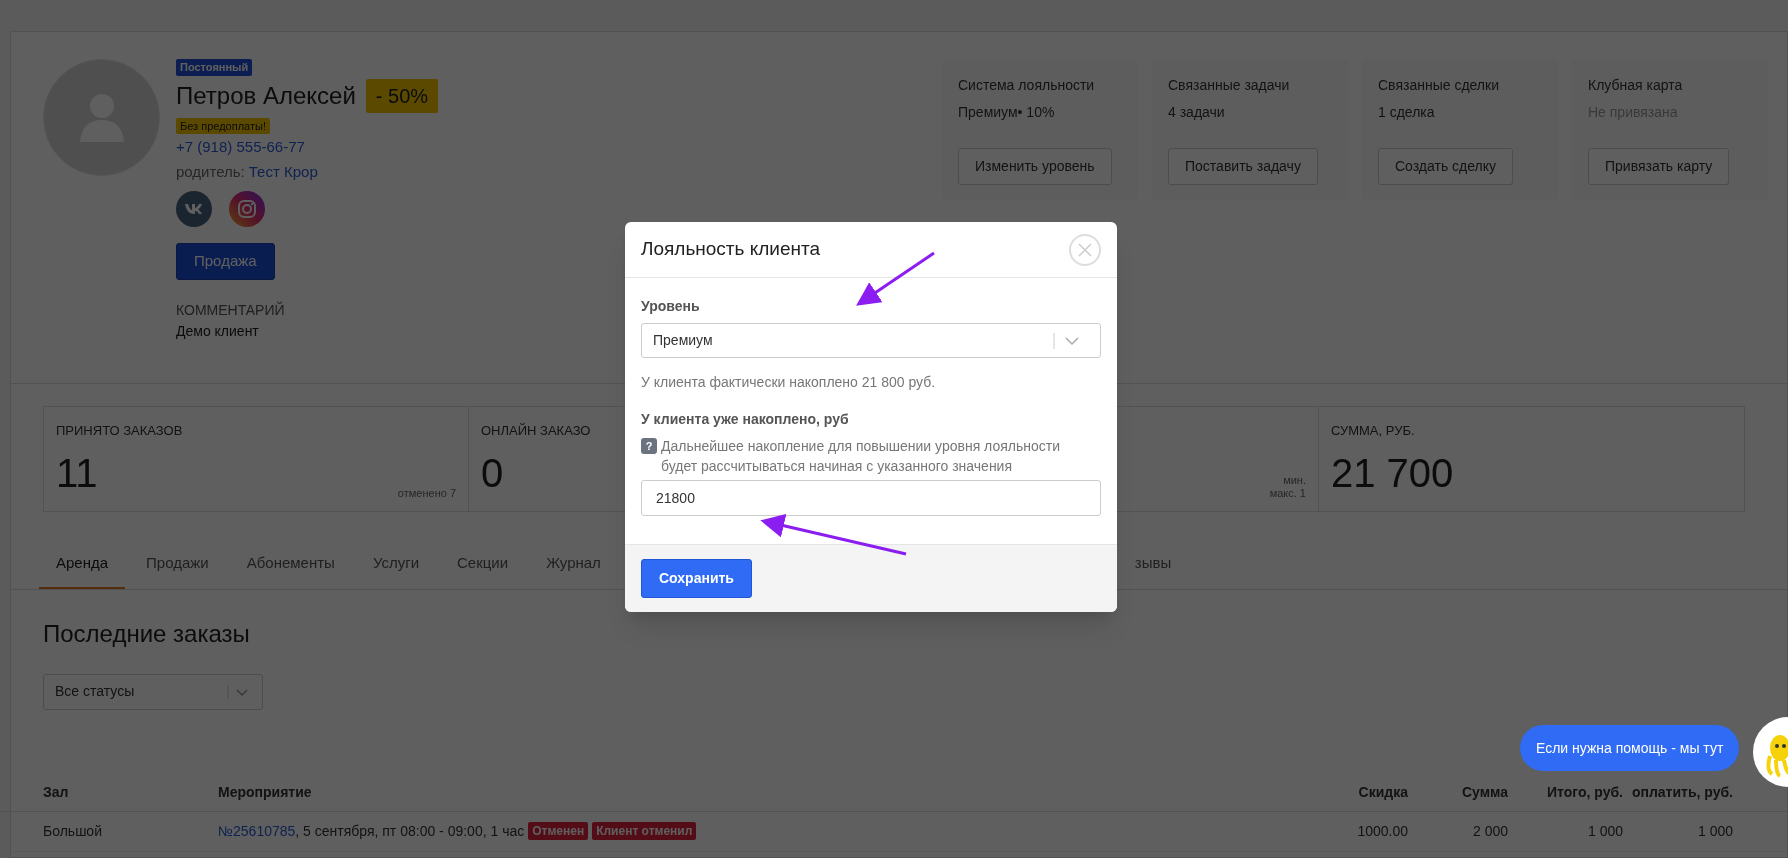 The height and width of the screenshot is (858, 1788). I want to click on stat-label: СУММА, РУБ., so click(1373, 431).